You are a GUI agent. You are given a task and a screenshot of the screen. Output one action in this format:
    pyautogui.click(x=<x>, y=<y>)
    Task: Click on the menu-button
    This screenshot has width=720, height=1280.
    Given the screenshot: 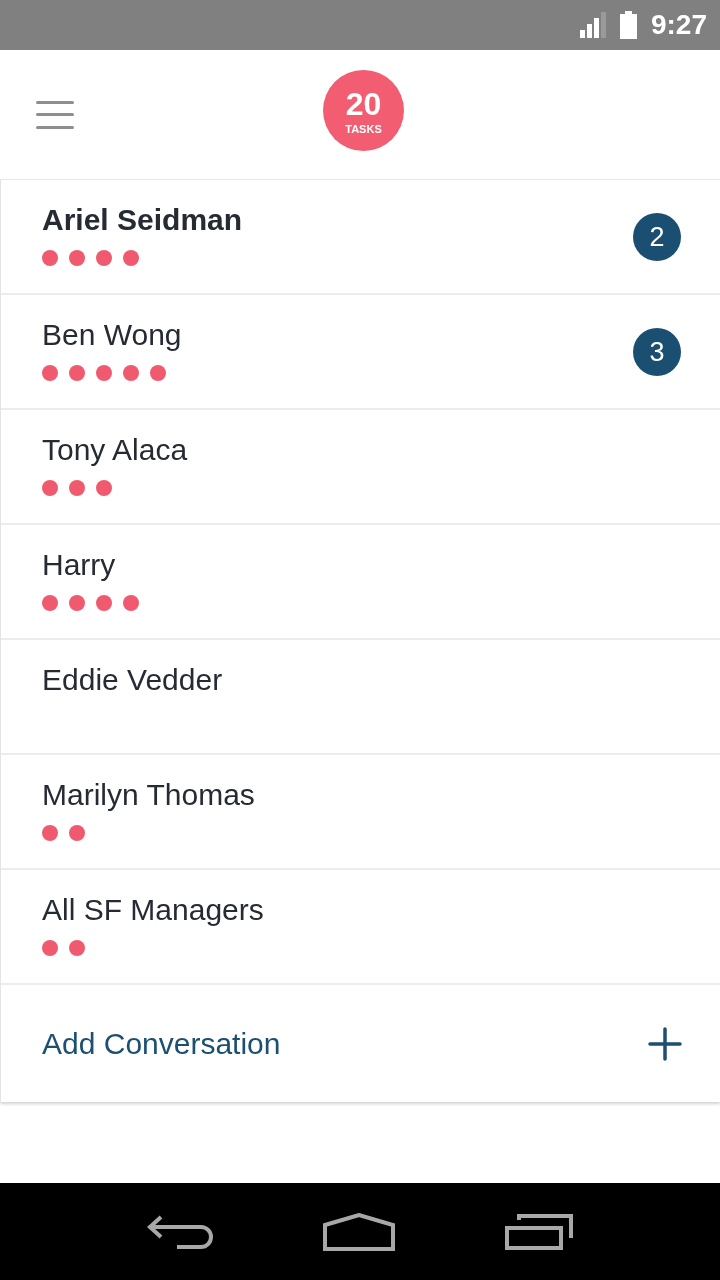 What is the action you would take?
    pyautogui.click(x=55, y=114)
    